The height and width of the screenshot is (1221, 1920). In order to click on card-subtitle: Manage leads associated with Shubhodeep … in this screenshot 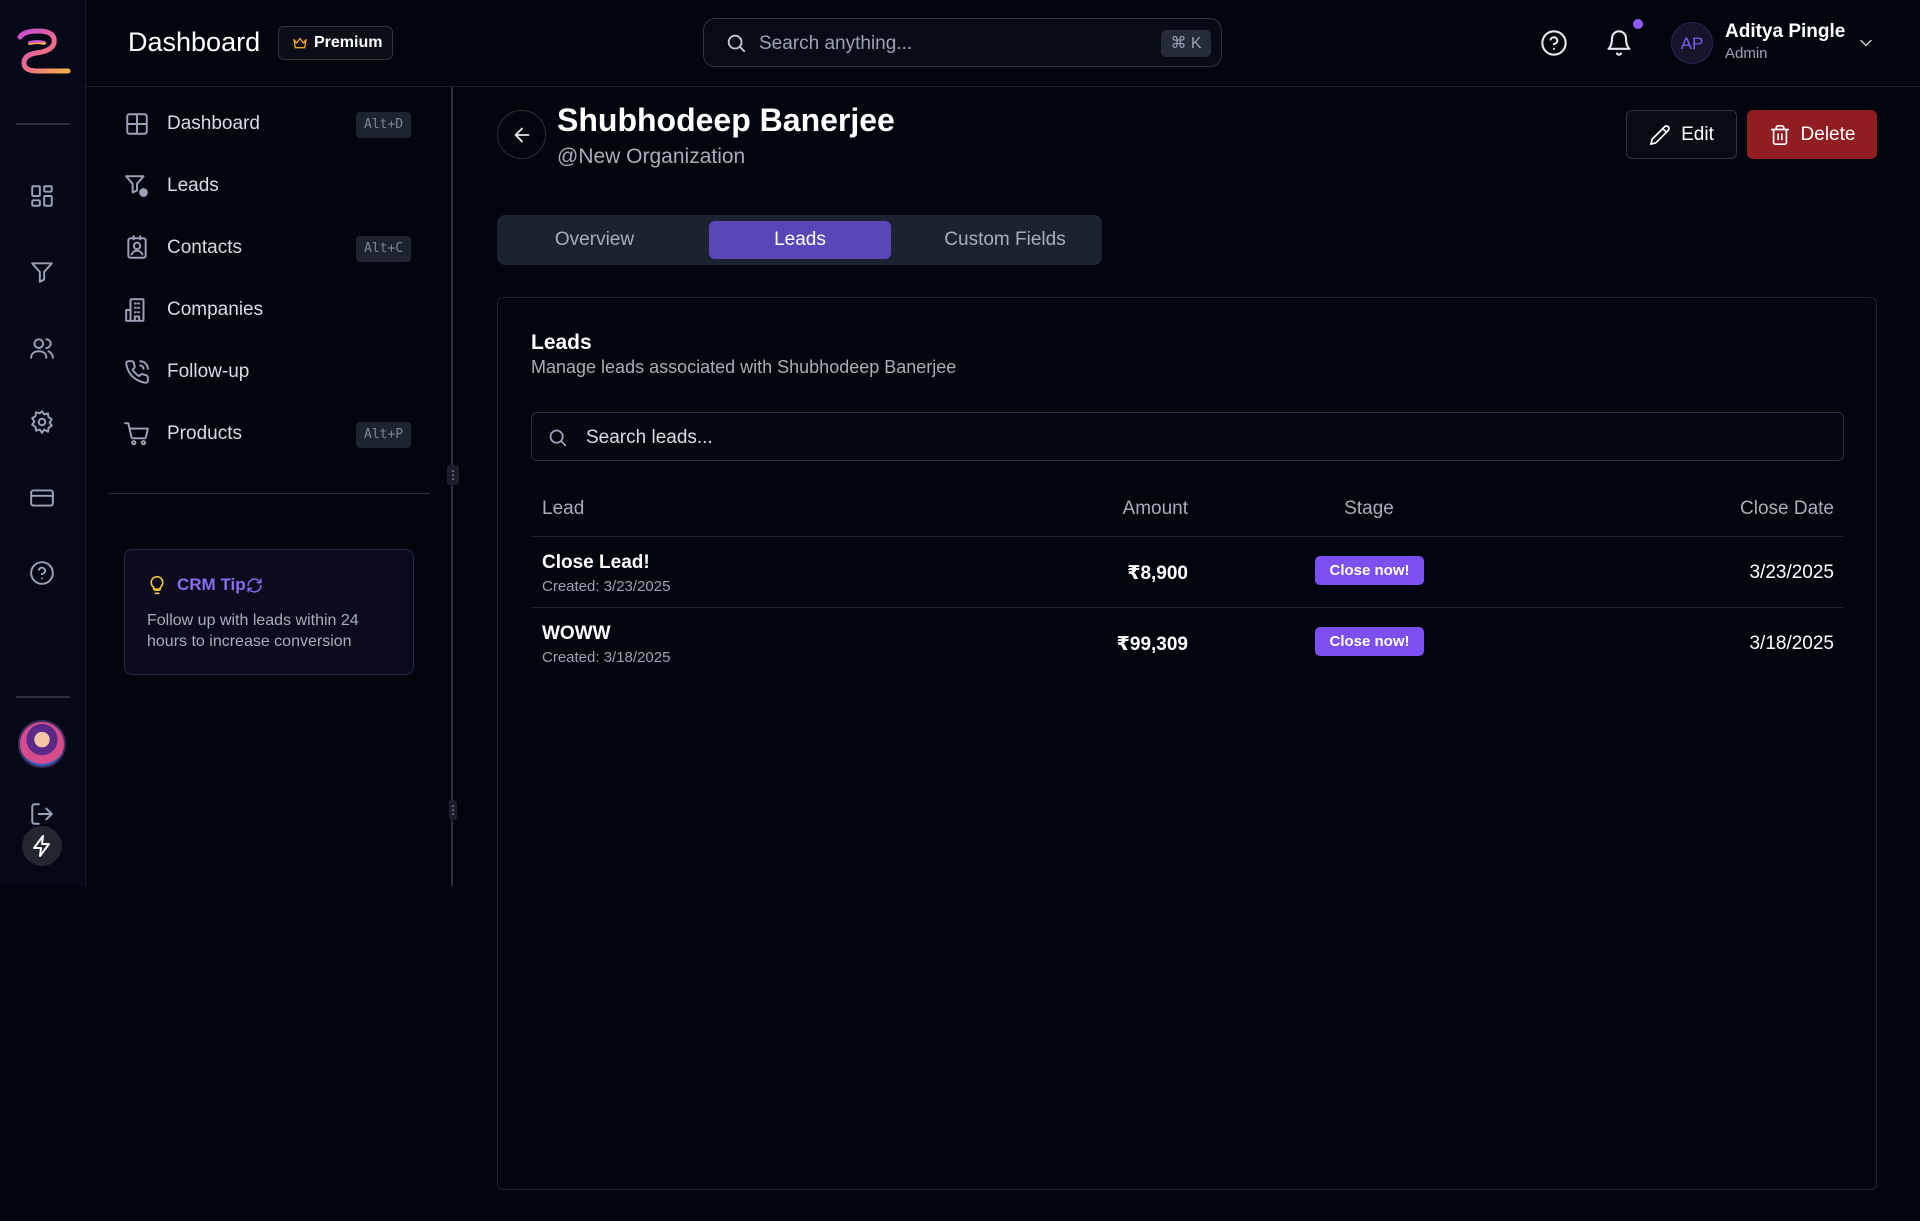, I will do `click(744, 367)`.